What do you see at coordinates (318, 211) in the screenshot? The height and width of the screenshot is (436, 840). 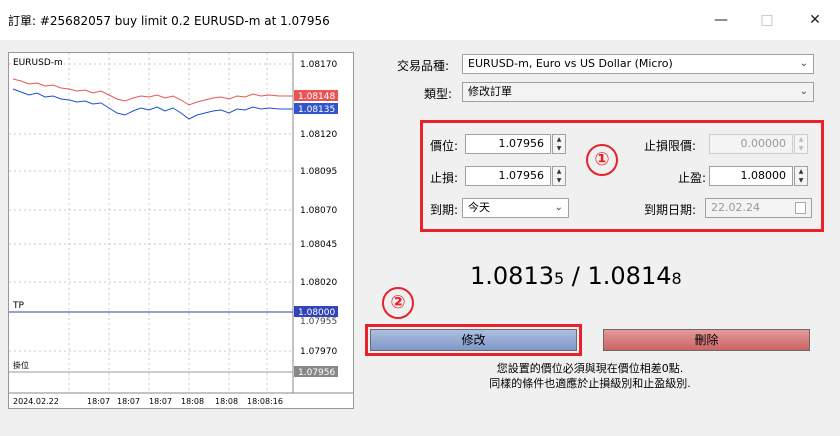 I see `y-tick: 1.08070` at bounding box center [318, 211].